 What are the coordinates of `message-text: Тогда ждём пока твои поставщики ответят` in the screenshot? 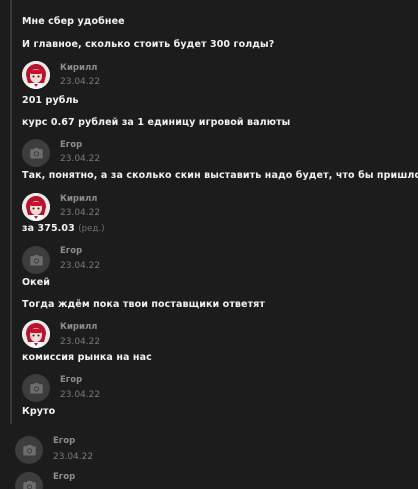 It's located at (143, 304).